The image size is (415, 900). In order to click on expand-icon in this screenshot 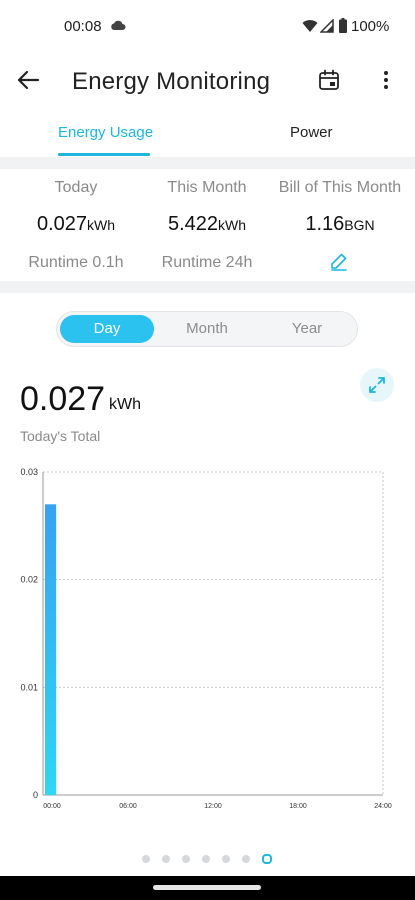, I will do `click(377, 385)`.